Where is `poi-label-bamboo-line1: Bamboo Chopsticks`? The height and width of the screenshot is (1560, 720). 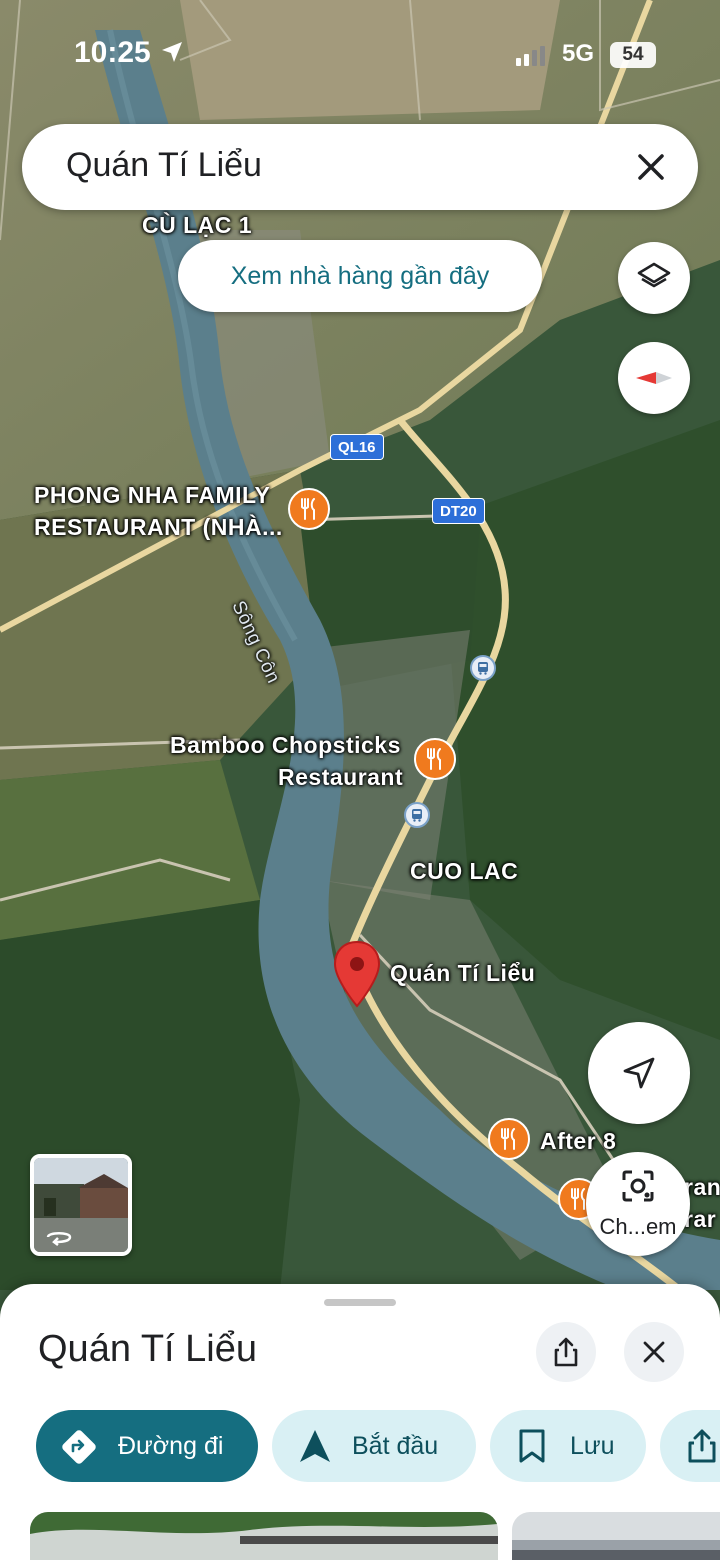
poi-label-bamboo-line1: Bamboo Chopsticks is located at coordinates (285, 745).